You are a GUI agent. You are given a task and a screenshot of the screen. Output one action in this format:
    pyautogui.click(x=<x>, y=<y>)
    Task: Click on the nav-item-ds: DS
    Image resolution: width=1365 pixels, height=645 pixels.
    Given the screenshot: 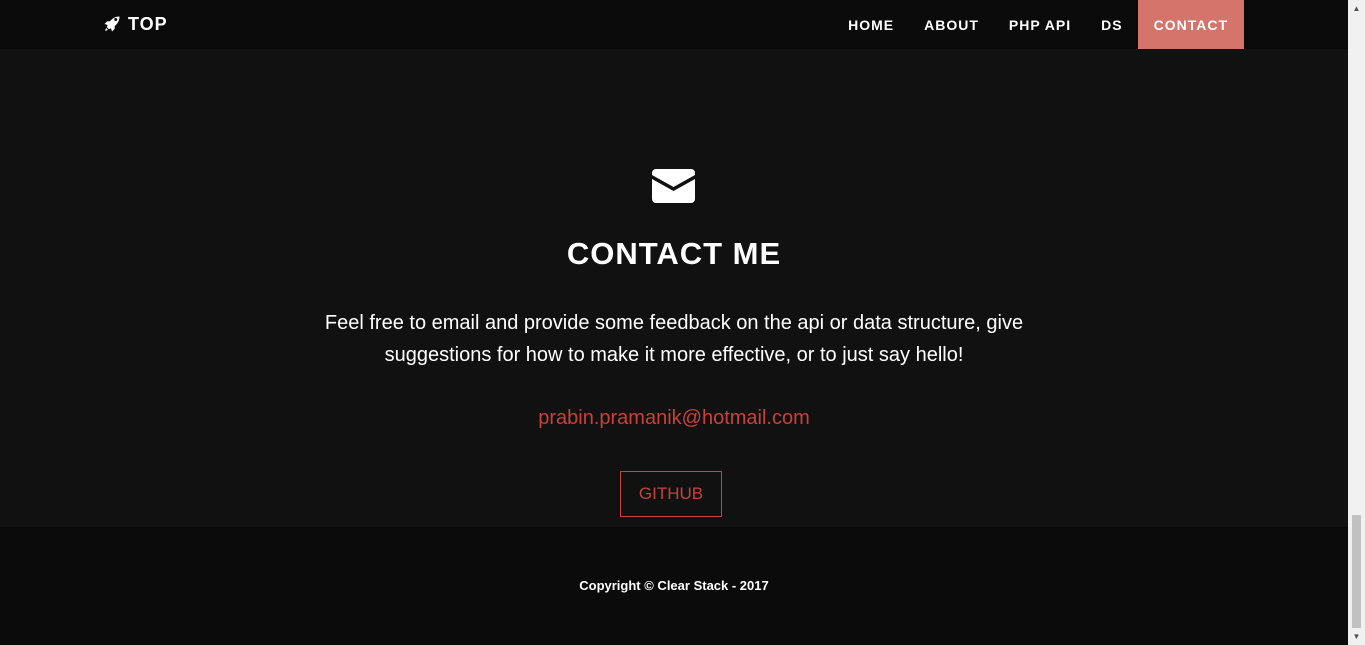 What is the action you would take?
    pyautogui.click(x=1111, y=24)
    